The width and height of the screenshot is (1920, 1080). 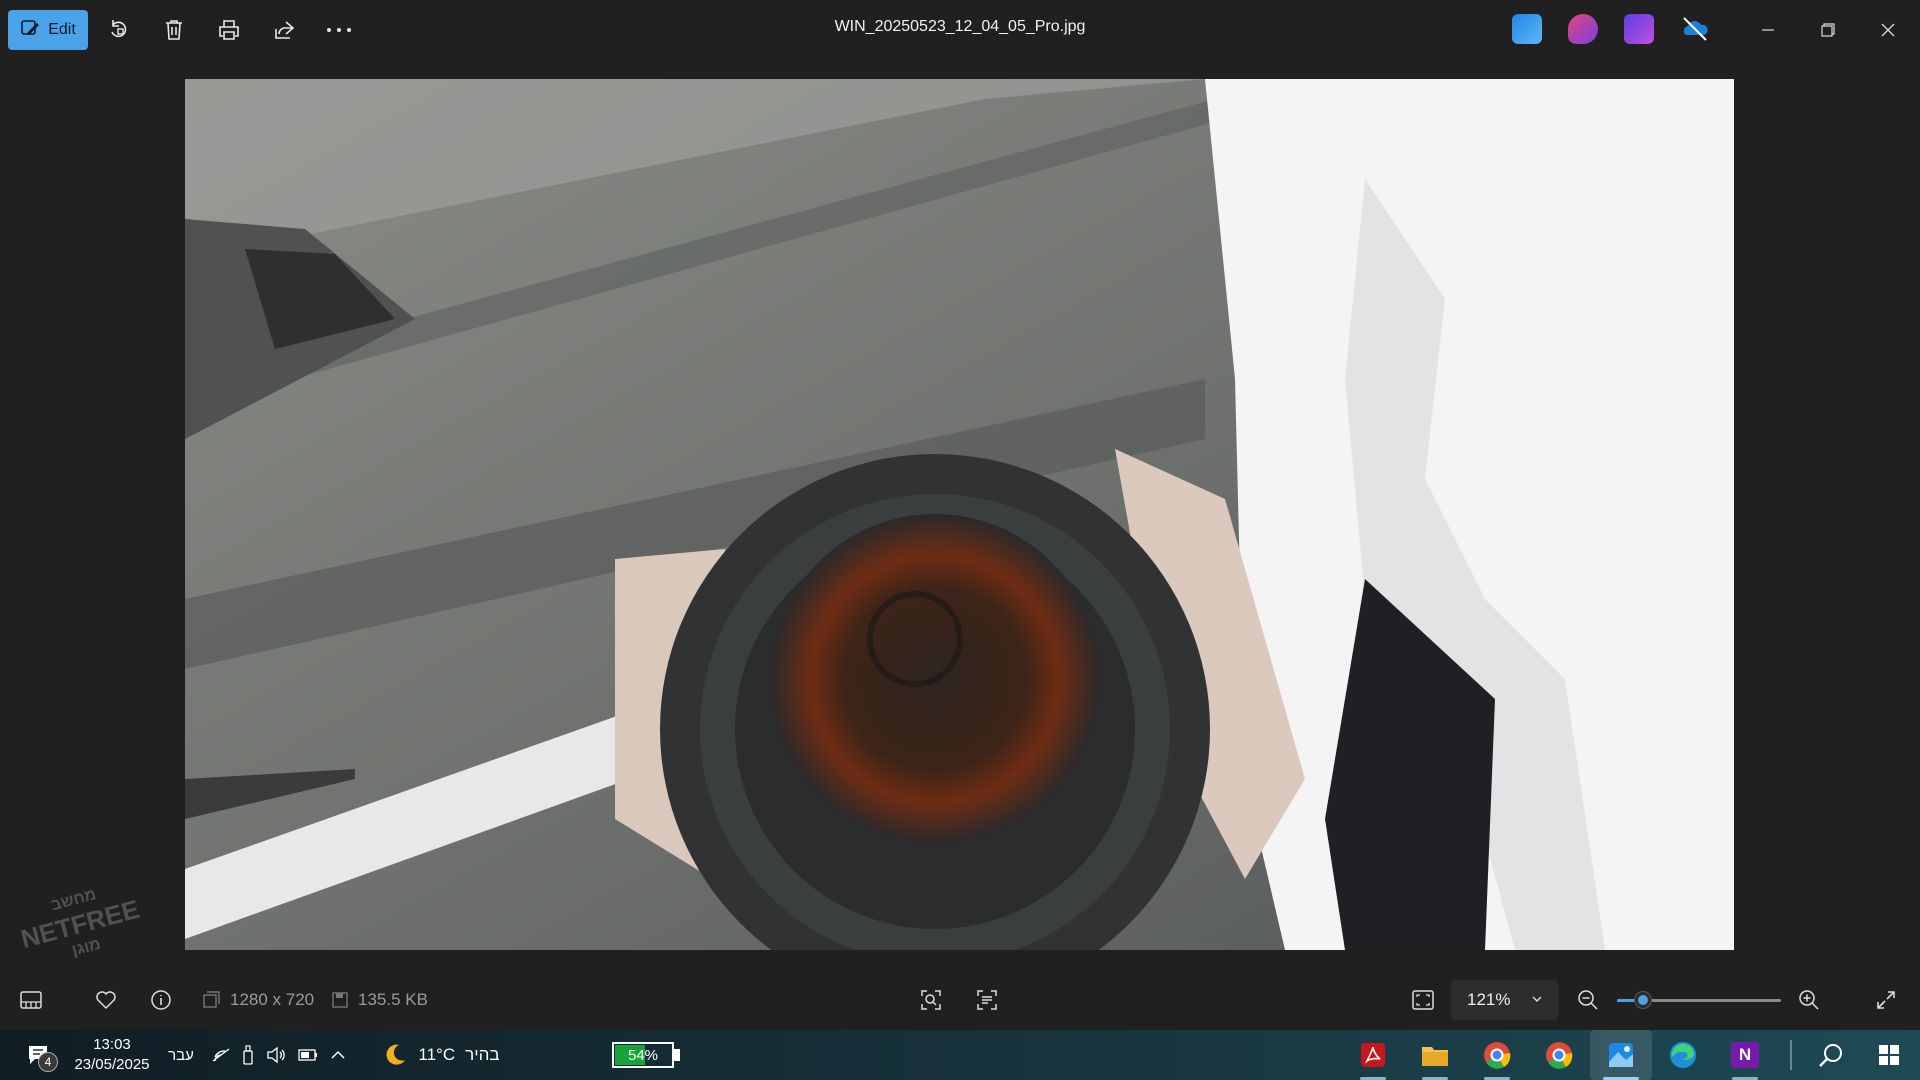 What do you see at coordinates (1695, 29) in the screenshot?
I see `onedrive-off-icon` at bounding box center [1695, 29].